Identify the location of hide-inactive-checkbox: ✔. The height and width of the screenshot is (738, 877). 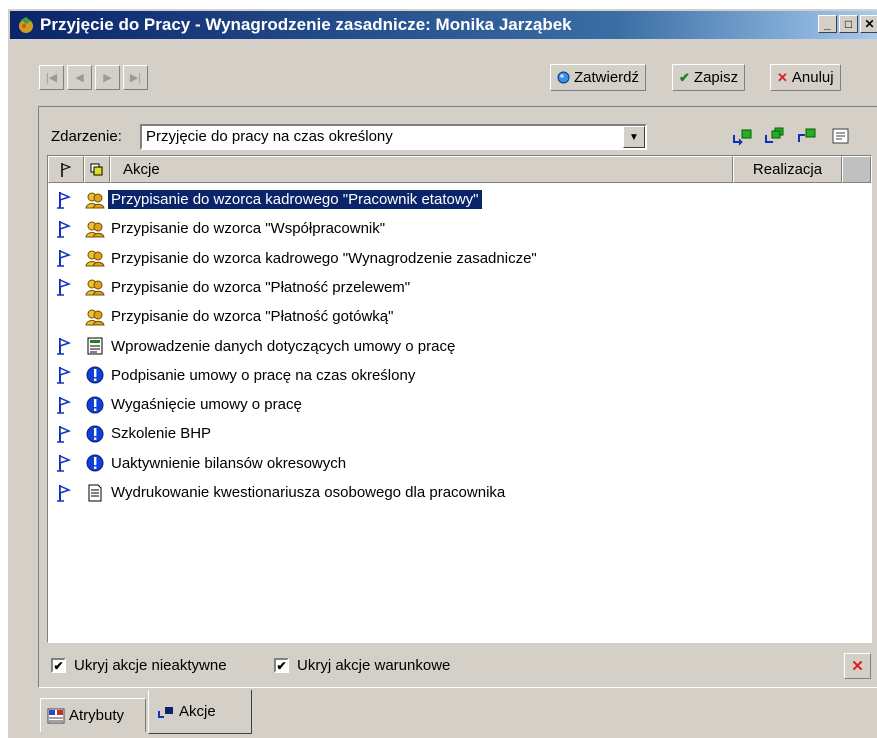
(58, 665).